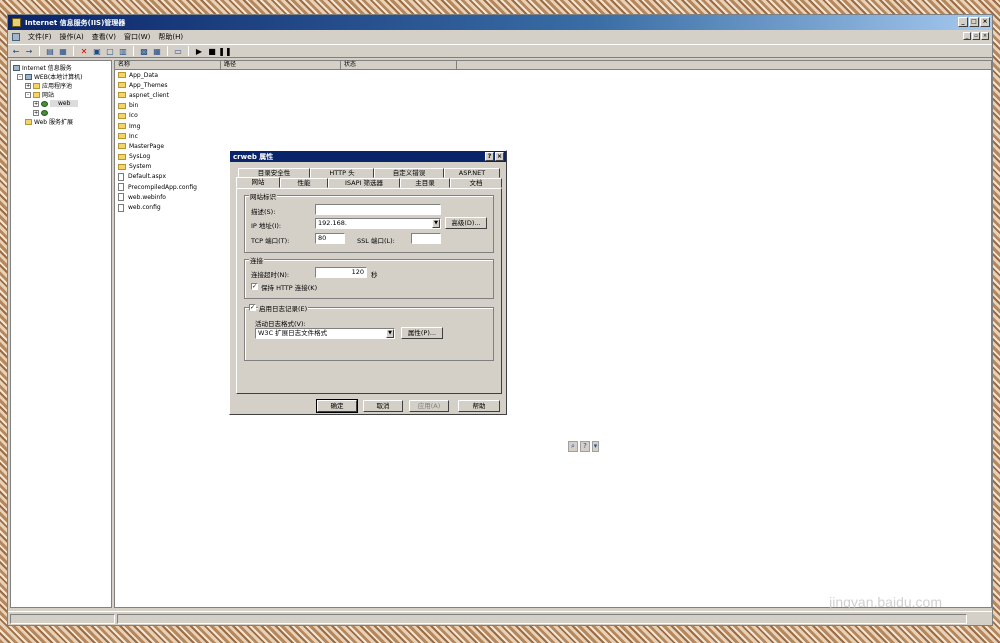 This screenshot has width=1000, height=643. Describe the element at coordinates (162, 187) in the screenshot. I see `list-item-label: PrecompiledApp.config` at that location.